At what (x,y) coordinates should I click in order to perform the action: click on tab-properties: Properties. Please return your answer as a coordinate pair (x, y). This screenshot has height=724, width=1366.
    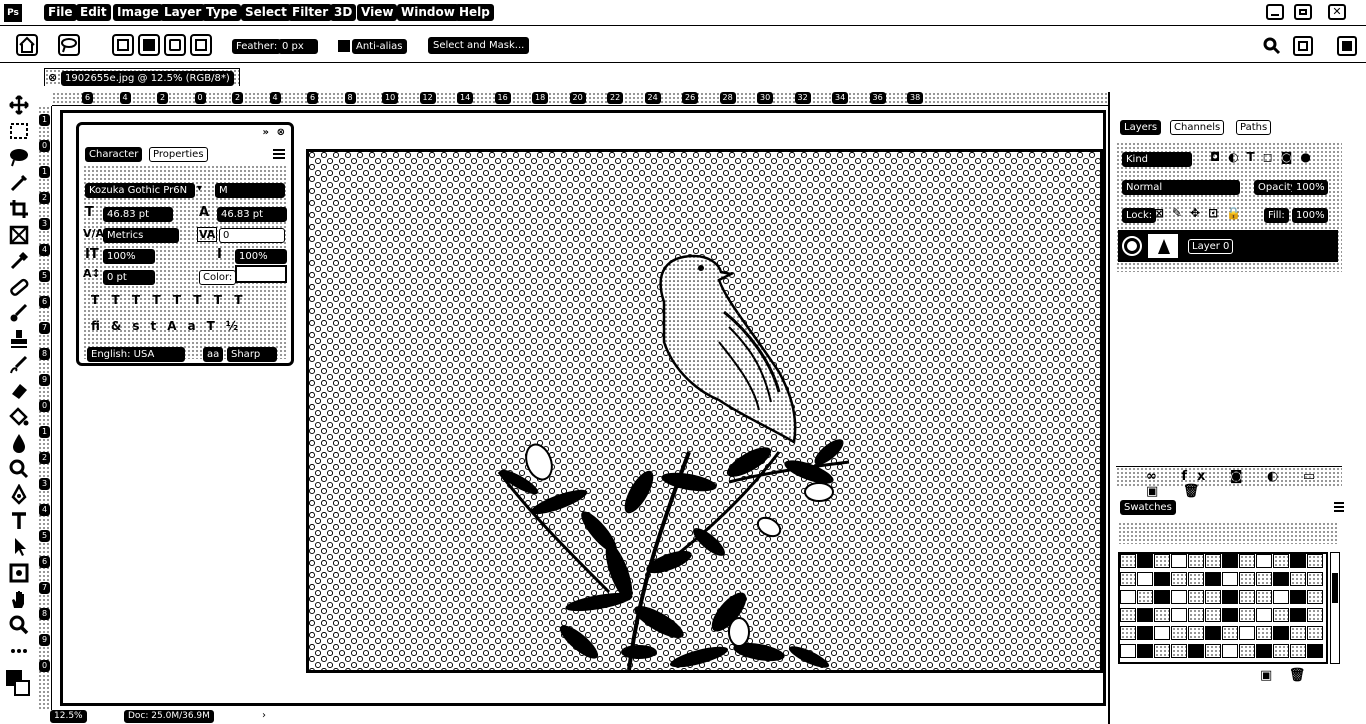
    Looking at the image, I should click on (178, 154).